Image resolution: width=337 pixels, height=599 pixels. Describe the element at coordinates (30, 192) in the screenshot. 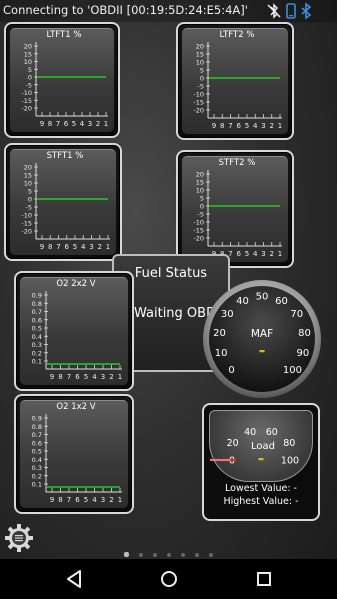

I see `y-tick-label: 5` at that location.